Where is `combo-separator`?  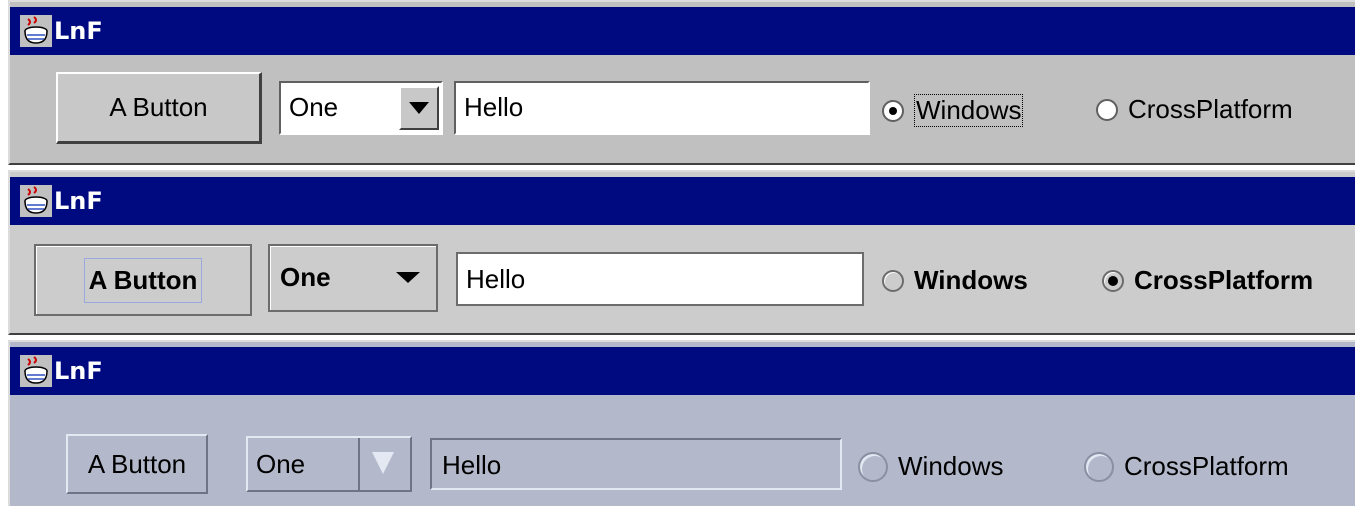
combo-separator is located at coordinates (359, 464).